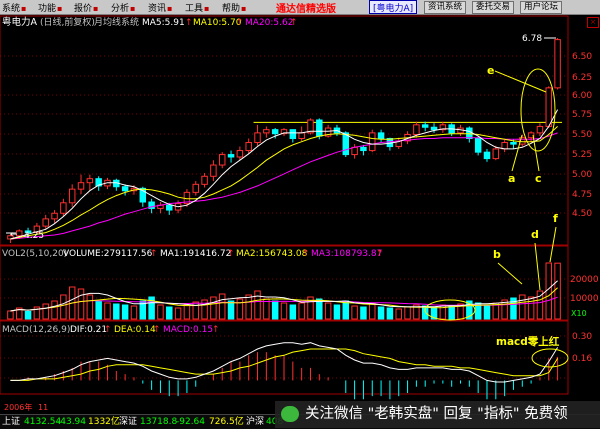 This screenshot has height=429, width=600. What do you see at coordinates (582, 78) in the screenshot?
I see `price-tick: 6.25` at bounding box center [582, 78].